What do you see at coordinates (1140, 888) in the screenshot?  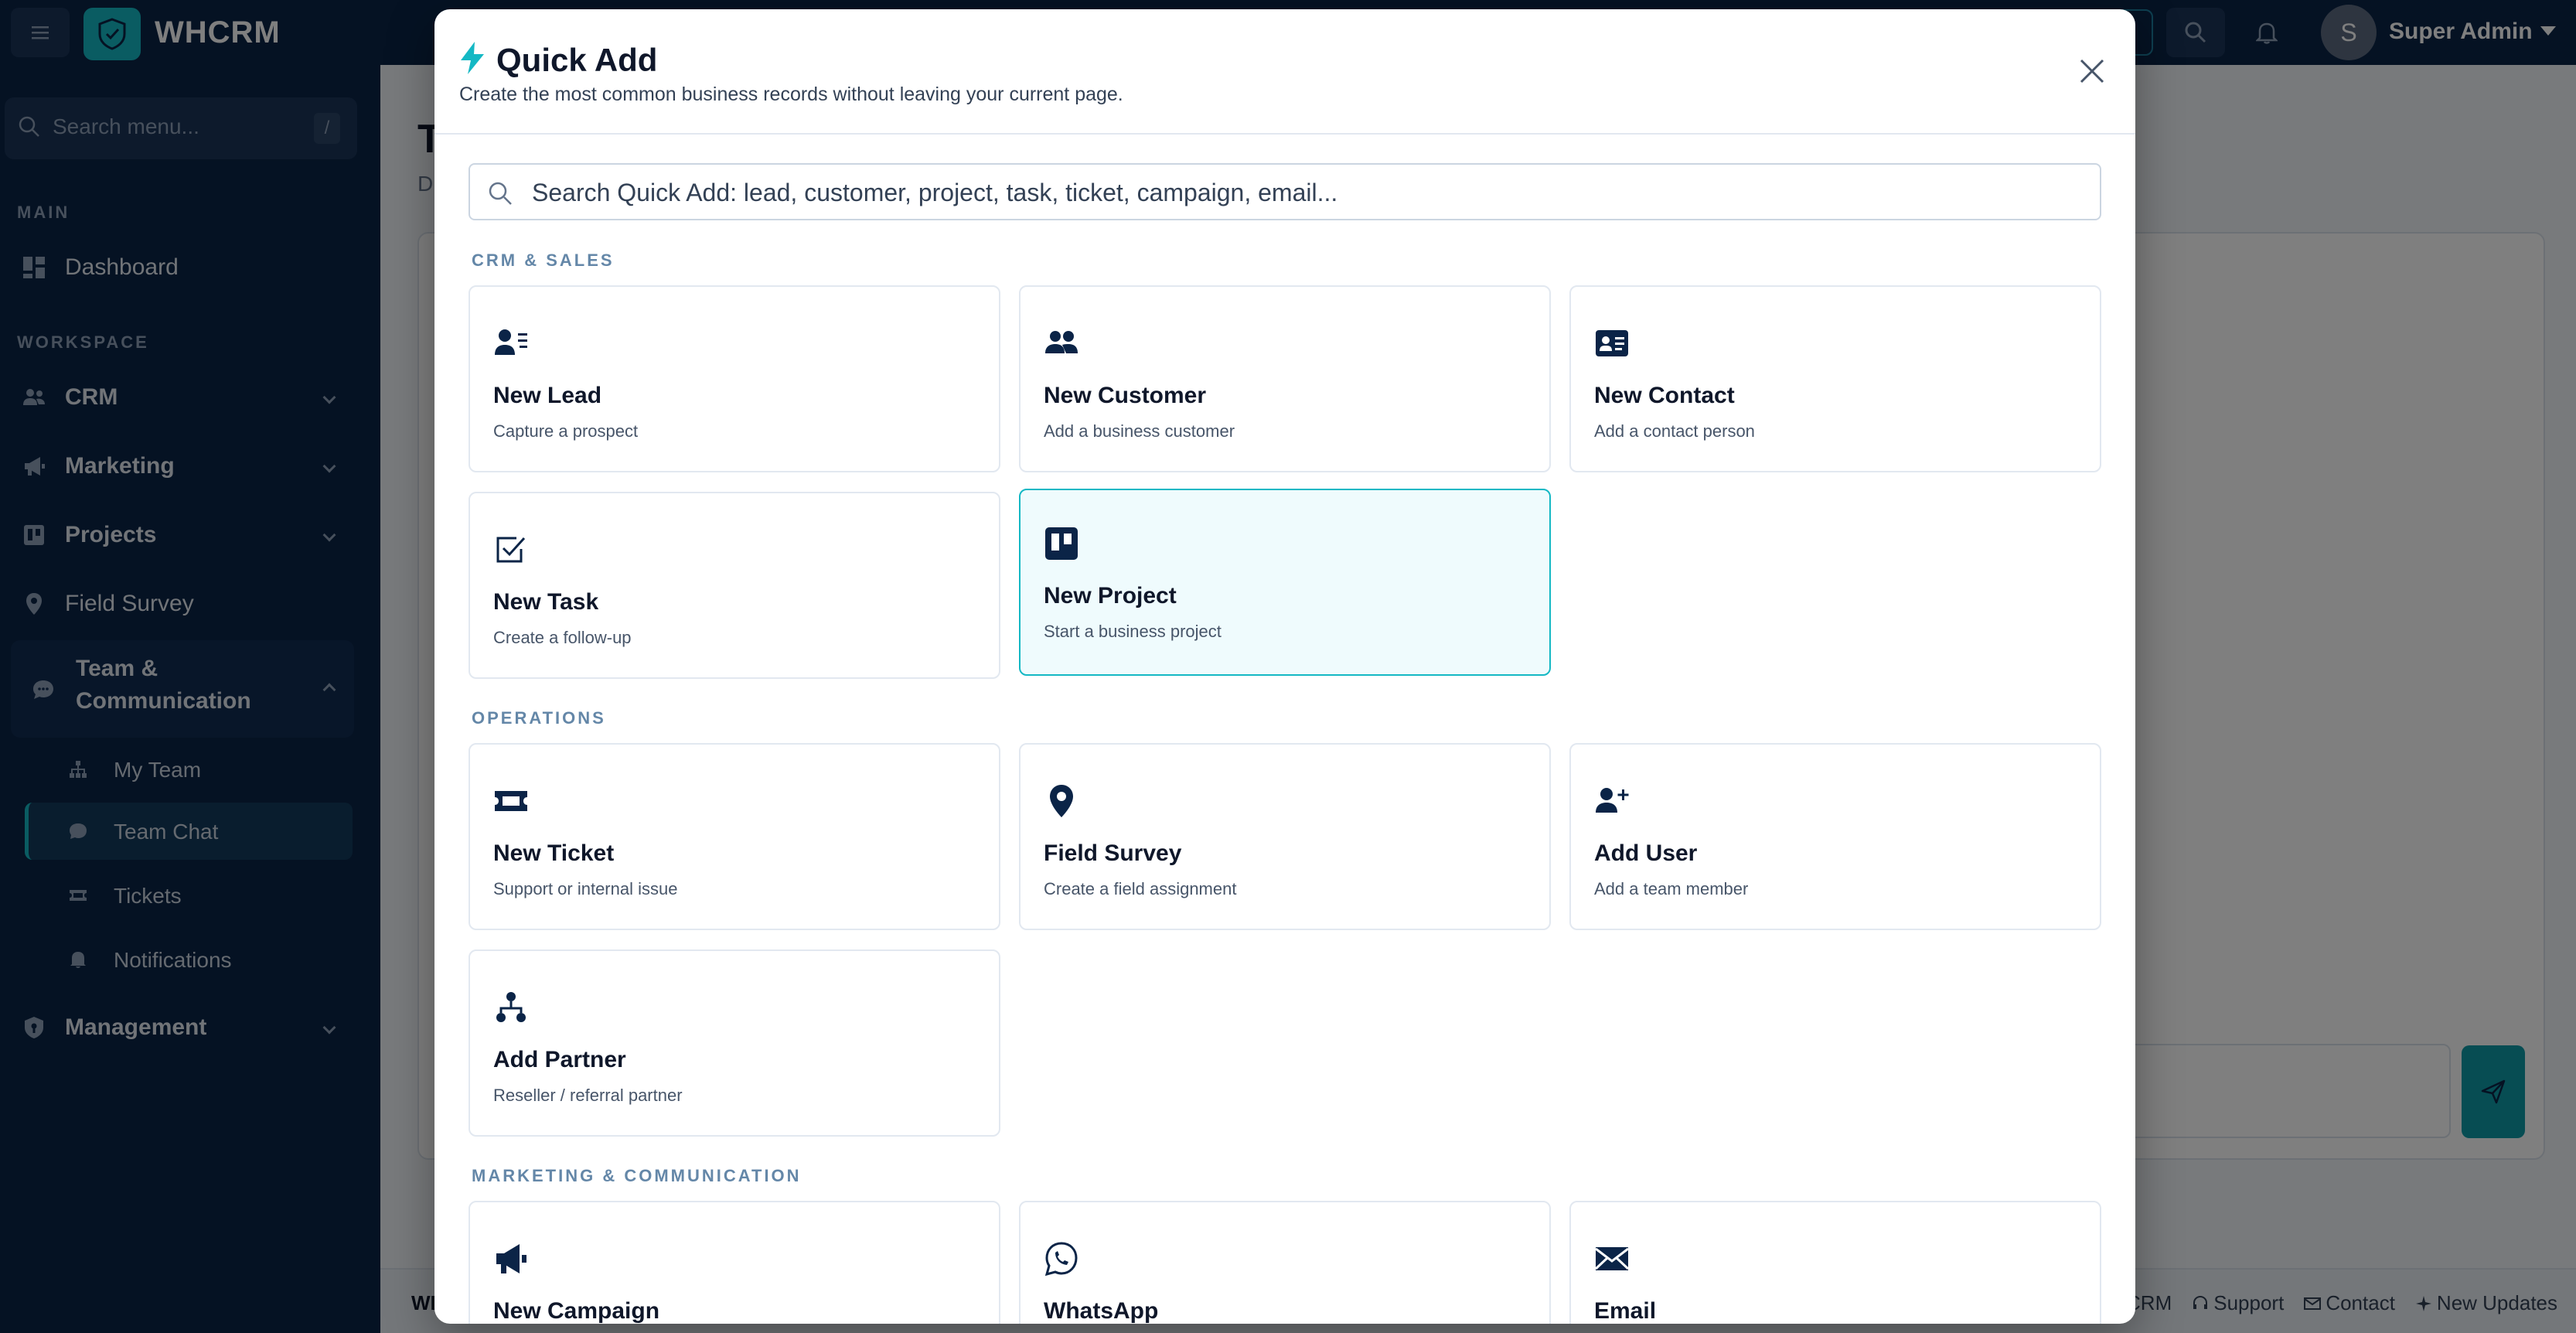 I see `card-description: Create a field assignment` at bounding box center [1140, 888].